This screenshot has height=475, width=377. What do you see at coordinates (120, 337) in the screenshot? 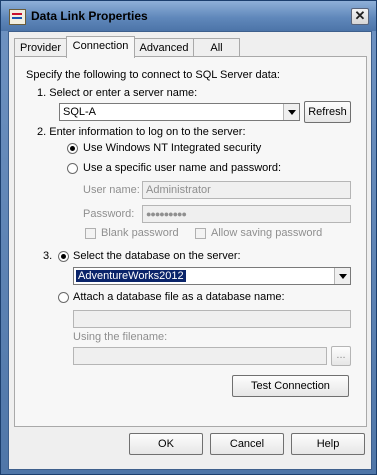
I see `filename-label: Using the filename:` at bounding box center [120, 337].